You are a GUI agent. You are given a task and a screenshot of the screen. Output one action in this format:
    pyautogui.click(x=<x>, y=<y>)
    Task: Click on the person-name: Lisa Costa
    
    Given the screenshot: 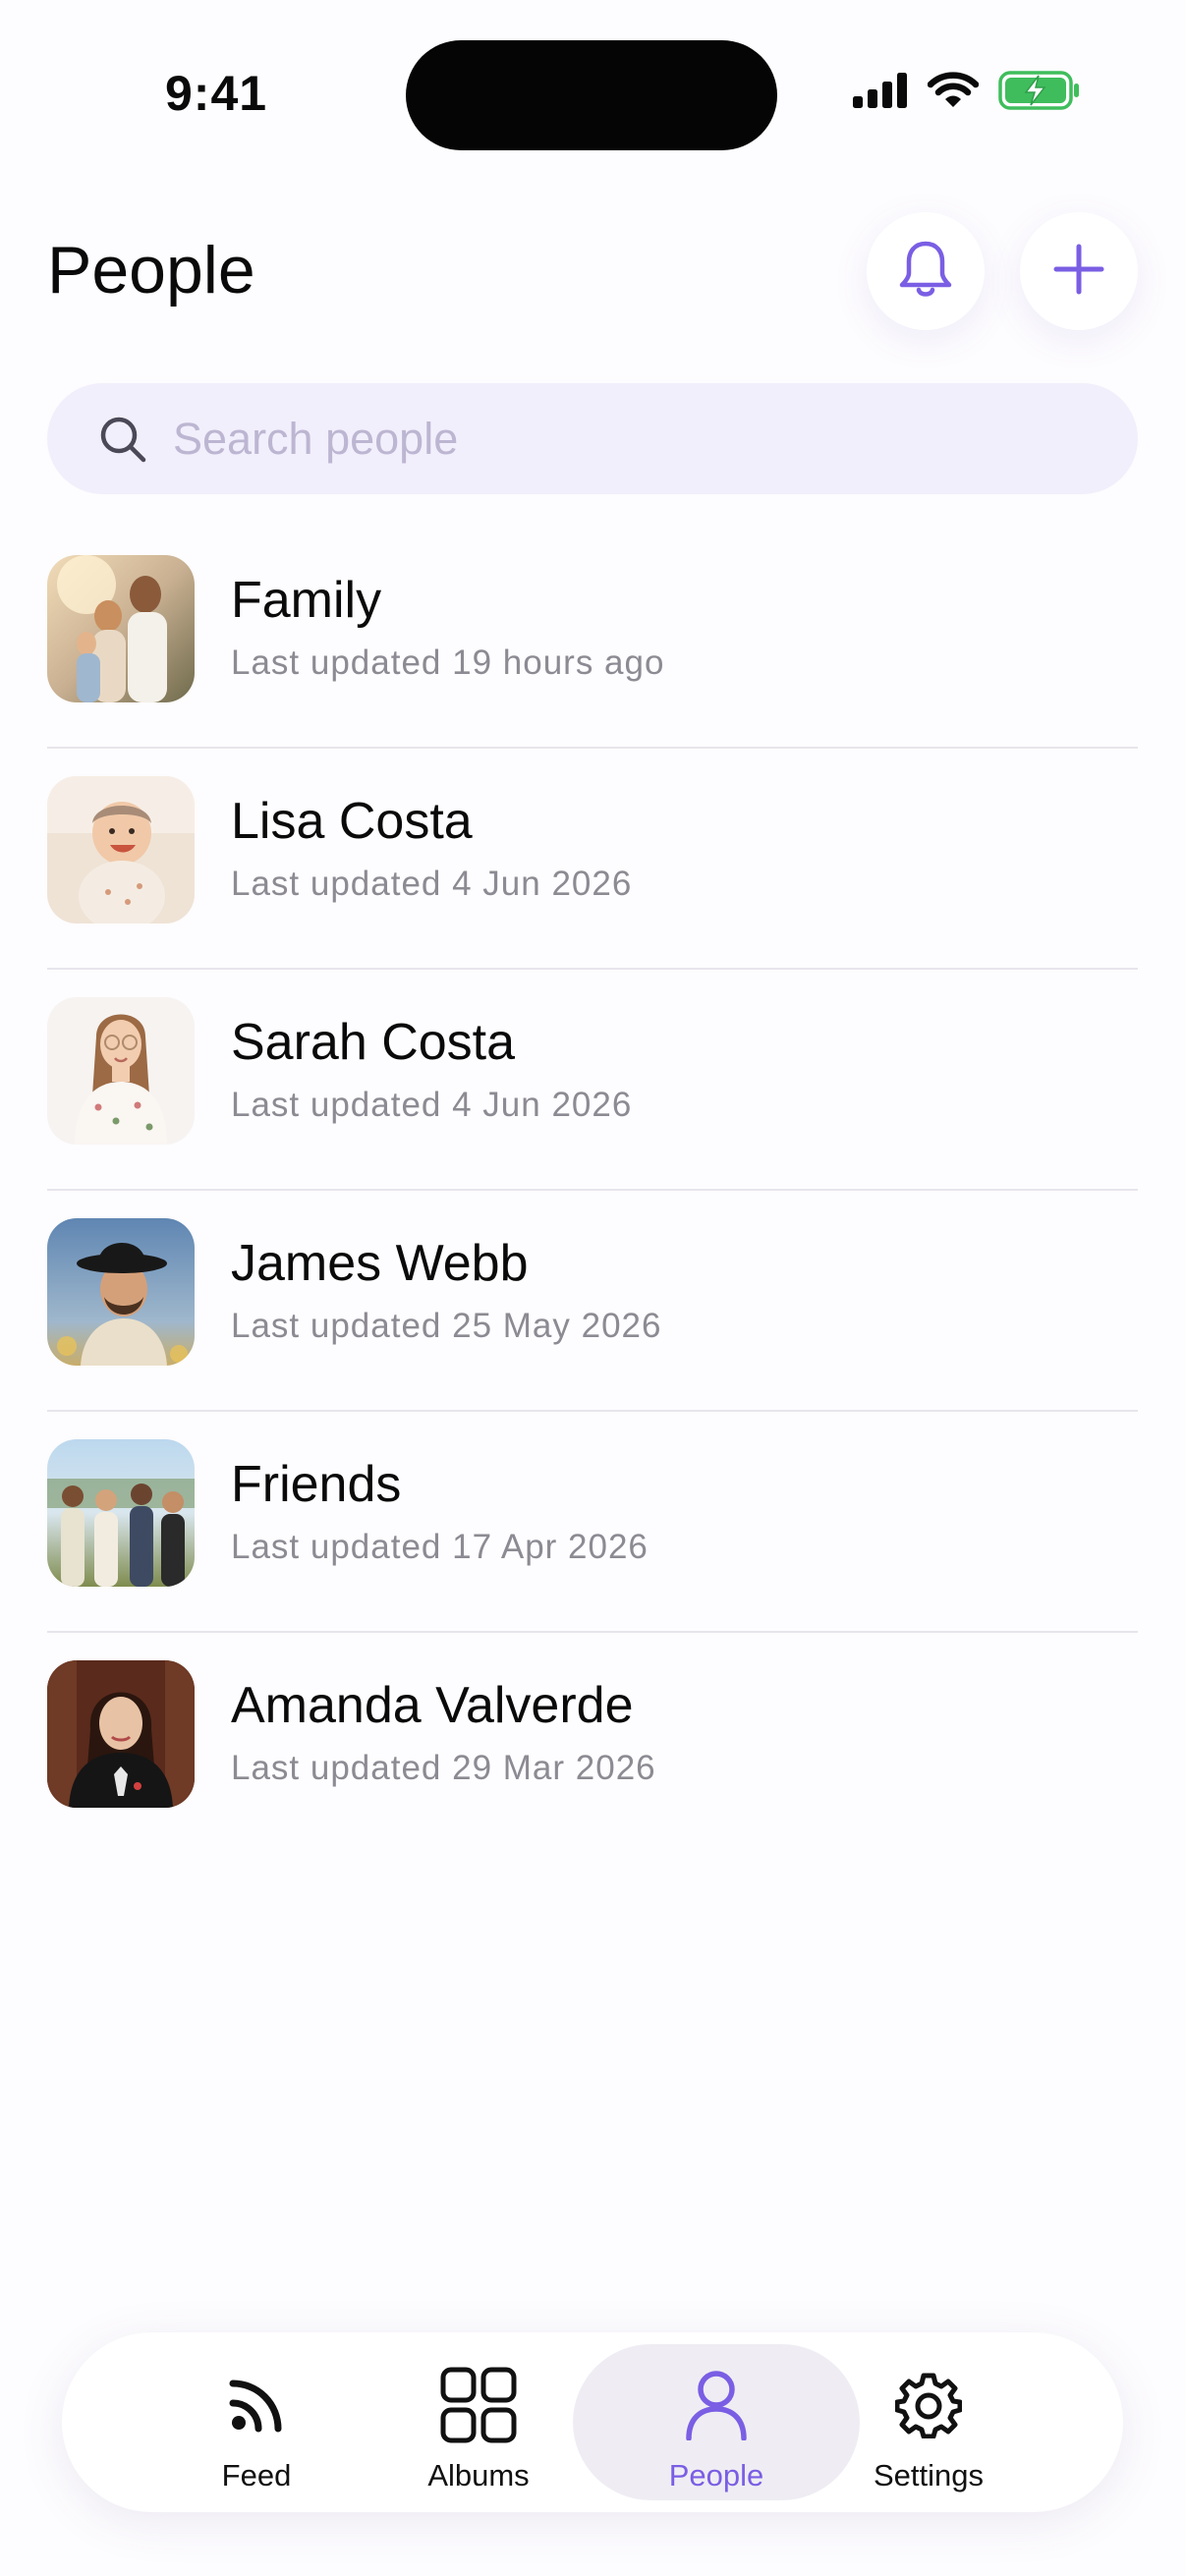 What is the action you would take?
    pyautogui.click(x=352, y=821)
    